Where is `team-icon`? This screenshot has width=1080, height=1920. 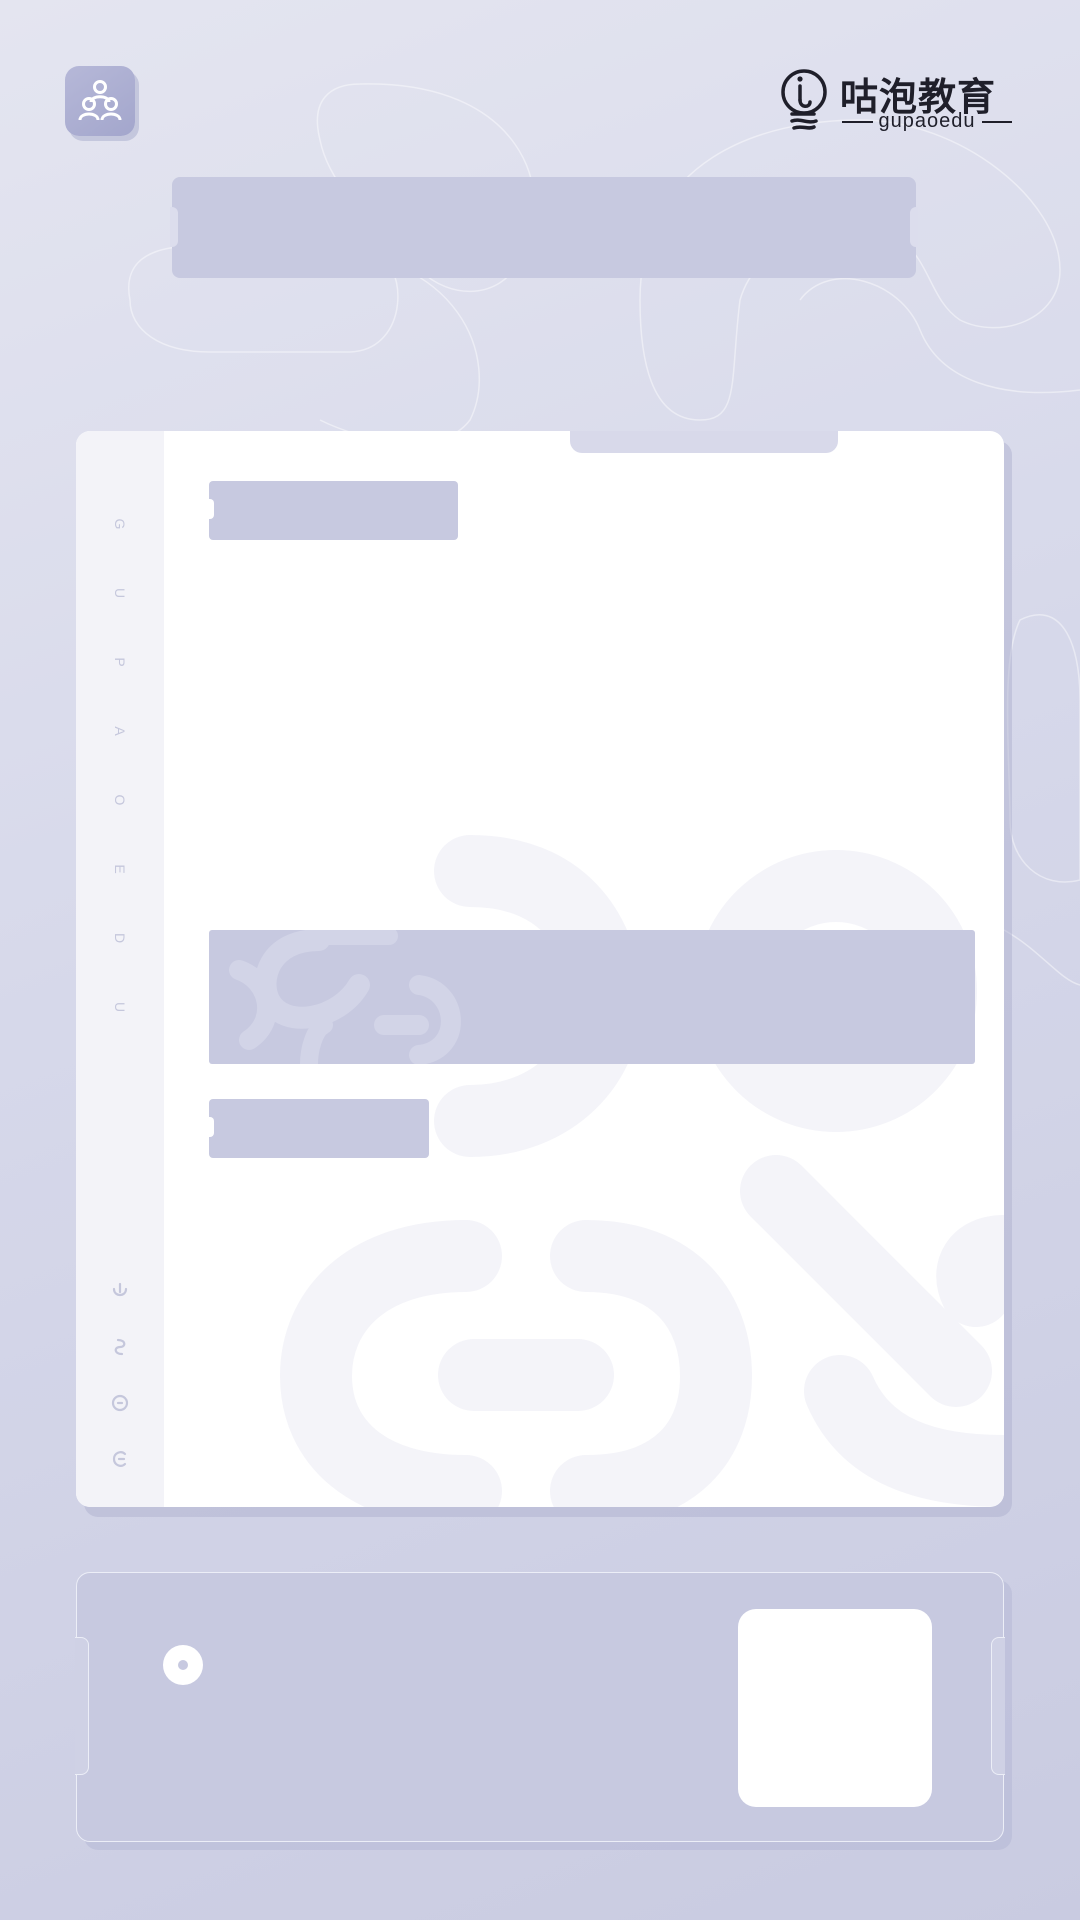 team-icon is located at coordinates (100, 100).